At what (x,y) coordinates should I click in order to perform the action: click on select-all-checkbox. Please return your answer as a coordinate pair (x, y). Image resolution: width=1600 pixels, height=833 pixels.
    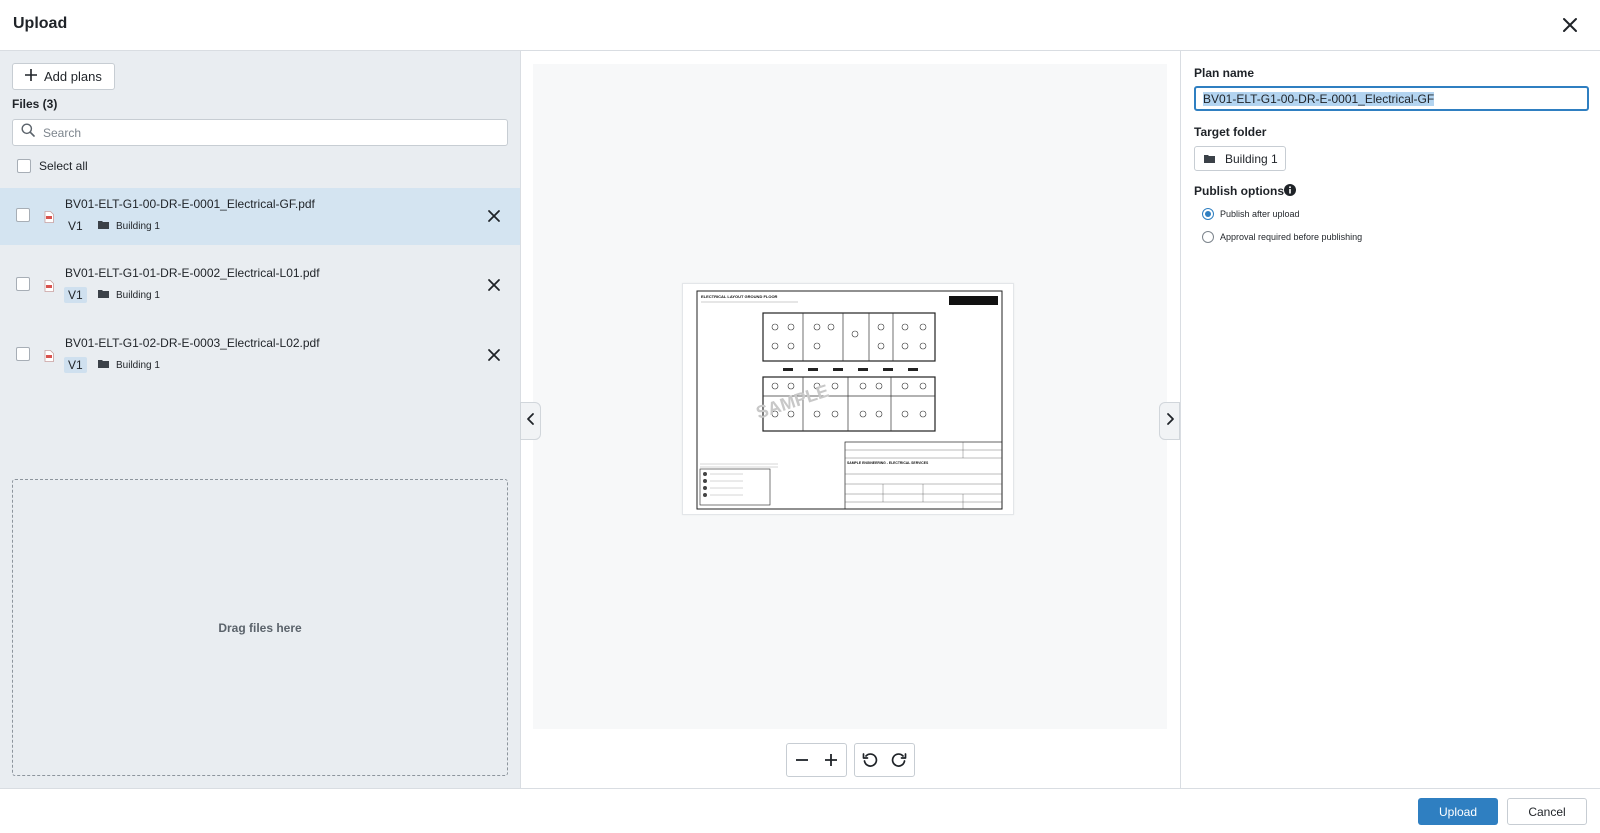
    Looking at the image, I should click on (24, 166).